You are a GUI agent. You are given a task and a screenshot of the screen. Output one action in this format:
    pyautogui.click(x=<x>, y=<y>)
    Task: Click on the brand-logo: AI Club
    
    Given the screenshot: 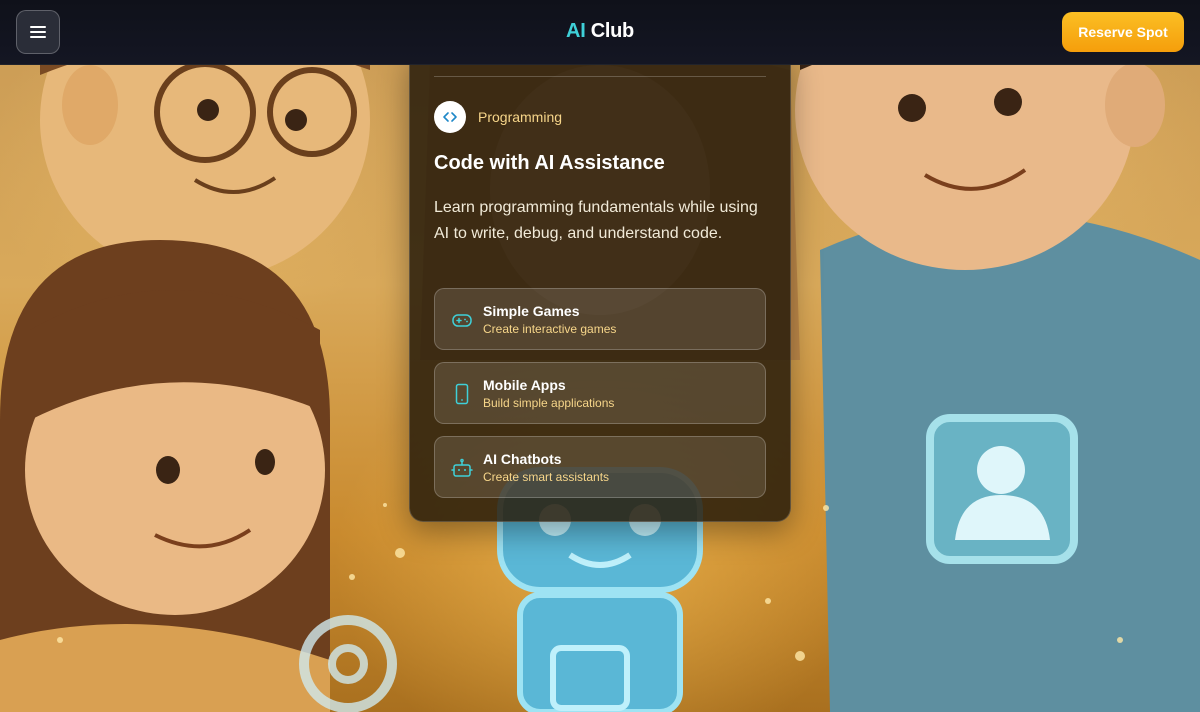 What is the action you would take?
    pyautogui.click(x=600, y=31)
    